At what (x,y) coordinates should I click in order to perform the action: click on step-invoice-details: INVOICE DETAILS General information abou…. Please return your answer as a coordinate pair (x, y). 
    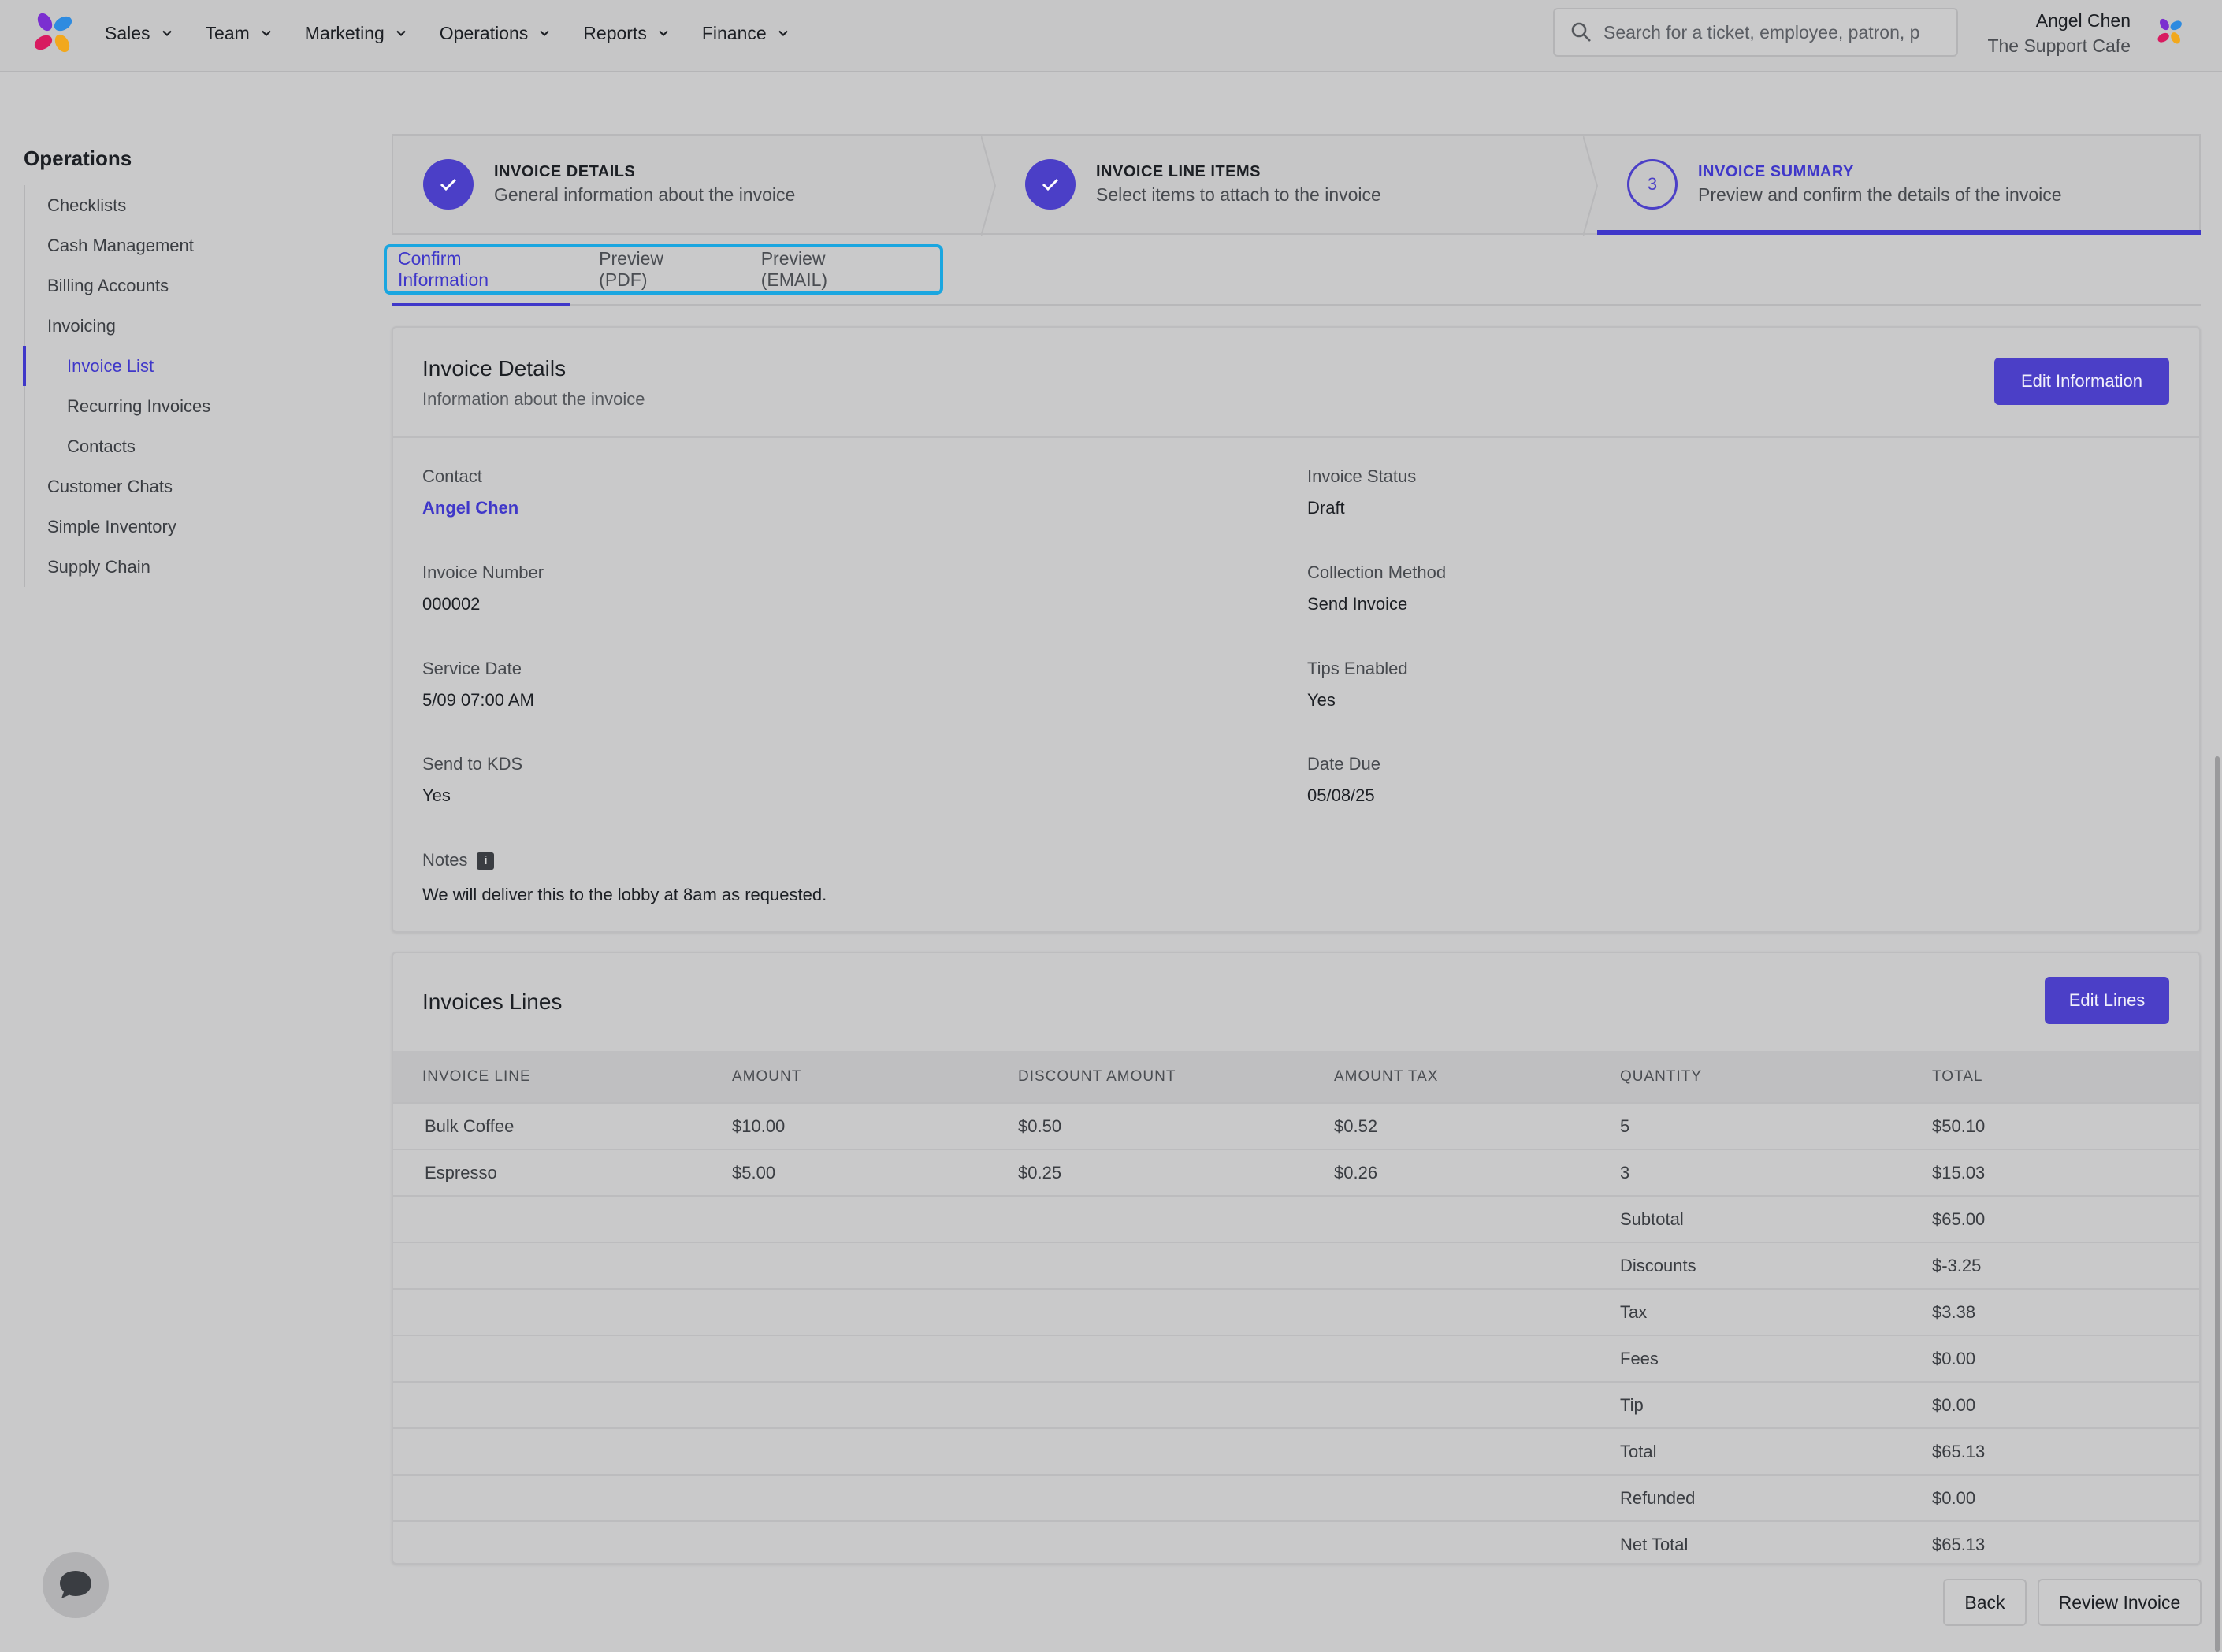
    Looking at the image, I should click on (695, 186).